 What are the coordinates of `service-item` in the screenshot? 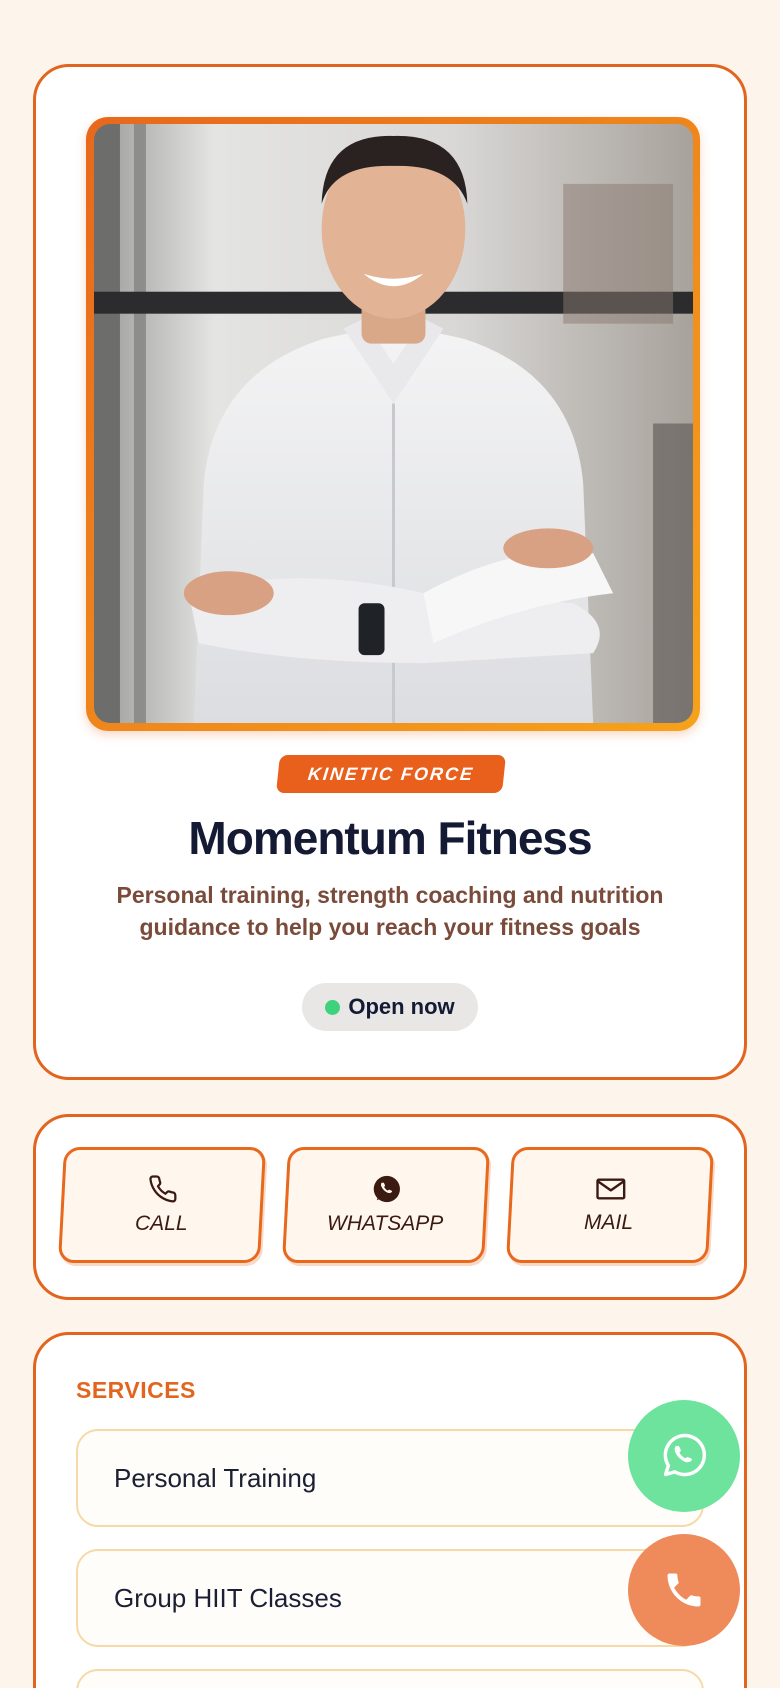 It's located at (390, 1678).